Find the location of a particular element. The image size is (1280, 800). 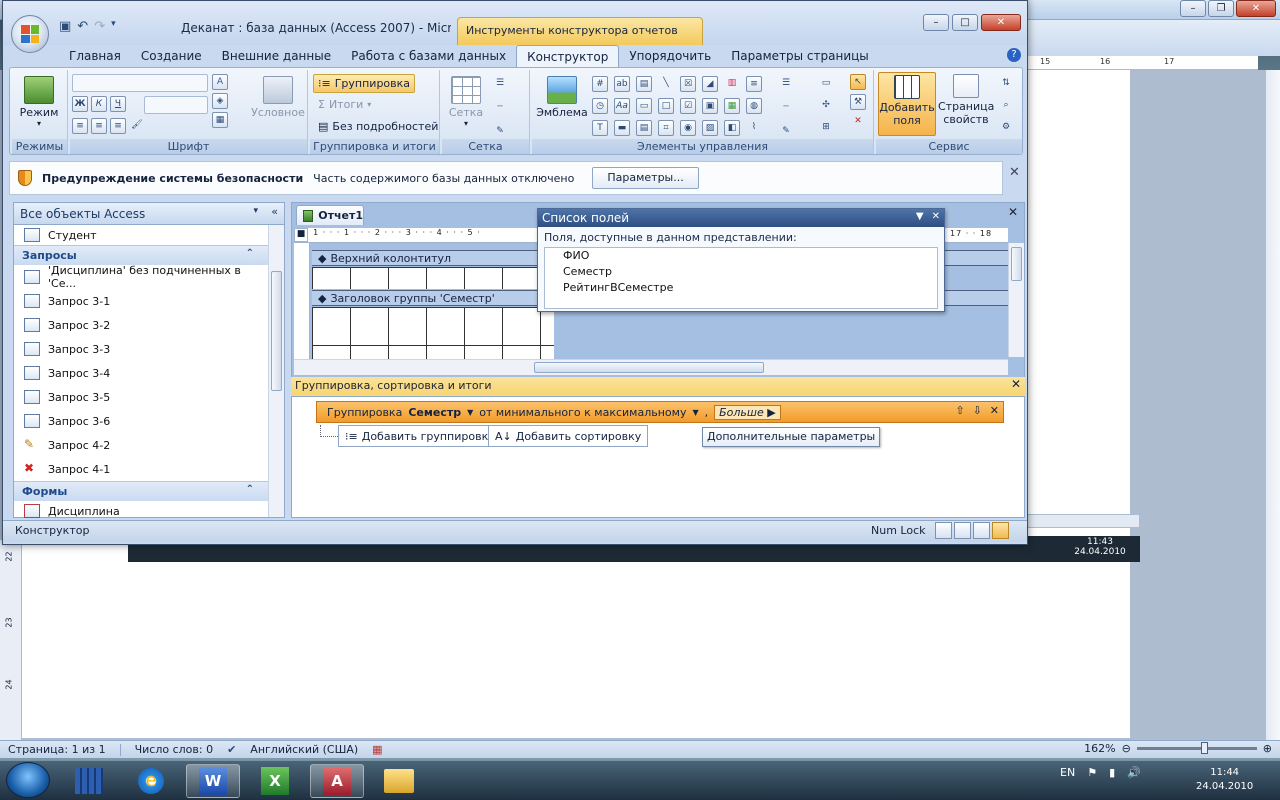

format-painter-icon: 🖌 is located at coordinates (137, 126).